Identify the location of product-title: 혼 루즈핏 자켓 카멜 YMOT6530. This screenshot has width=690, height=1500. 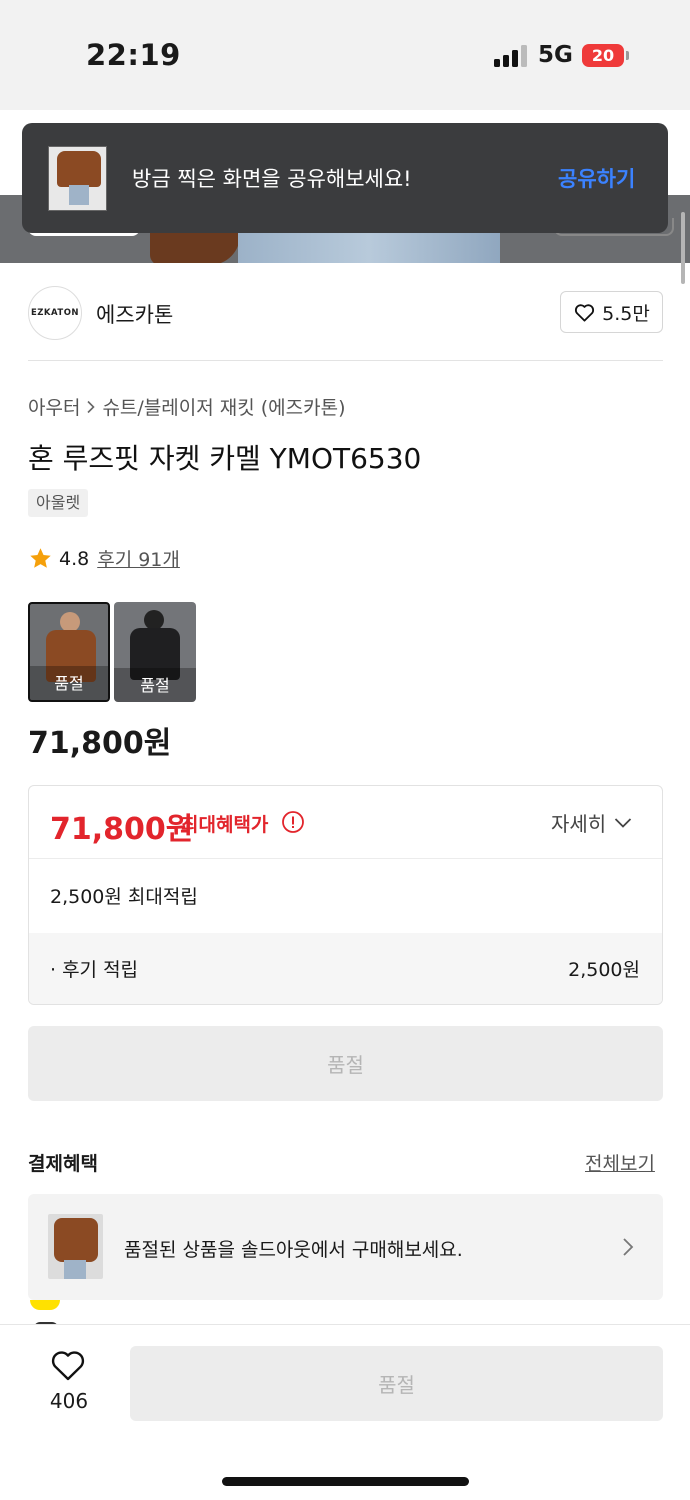
(225, 458).